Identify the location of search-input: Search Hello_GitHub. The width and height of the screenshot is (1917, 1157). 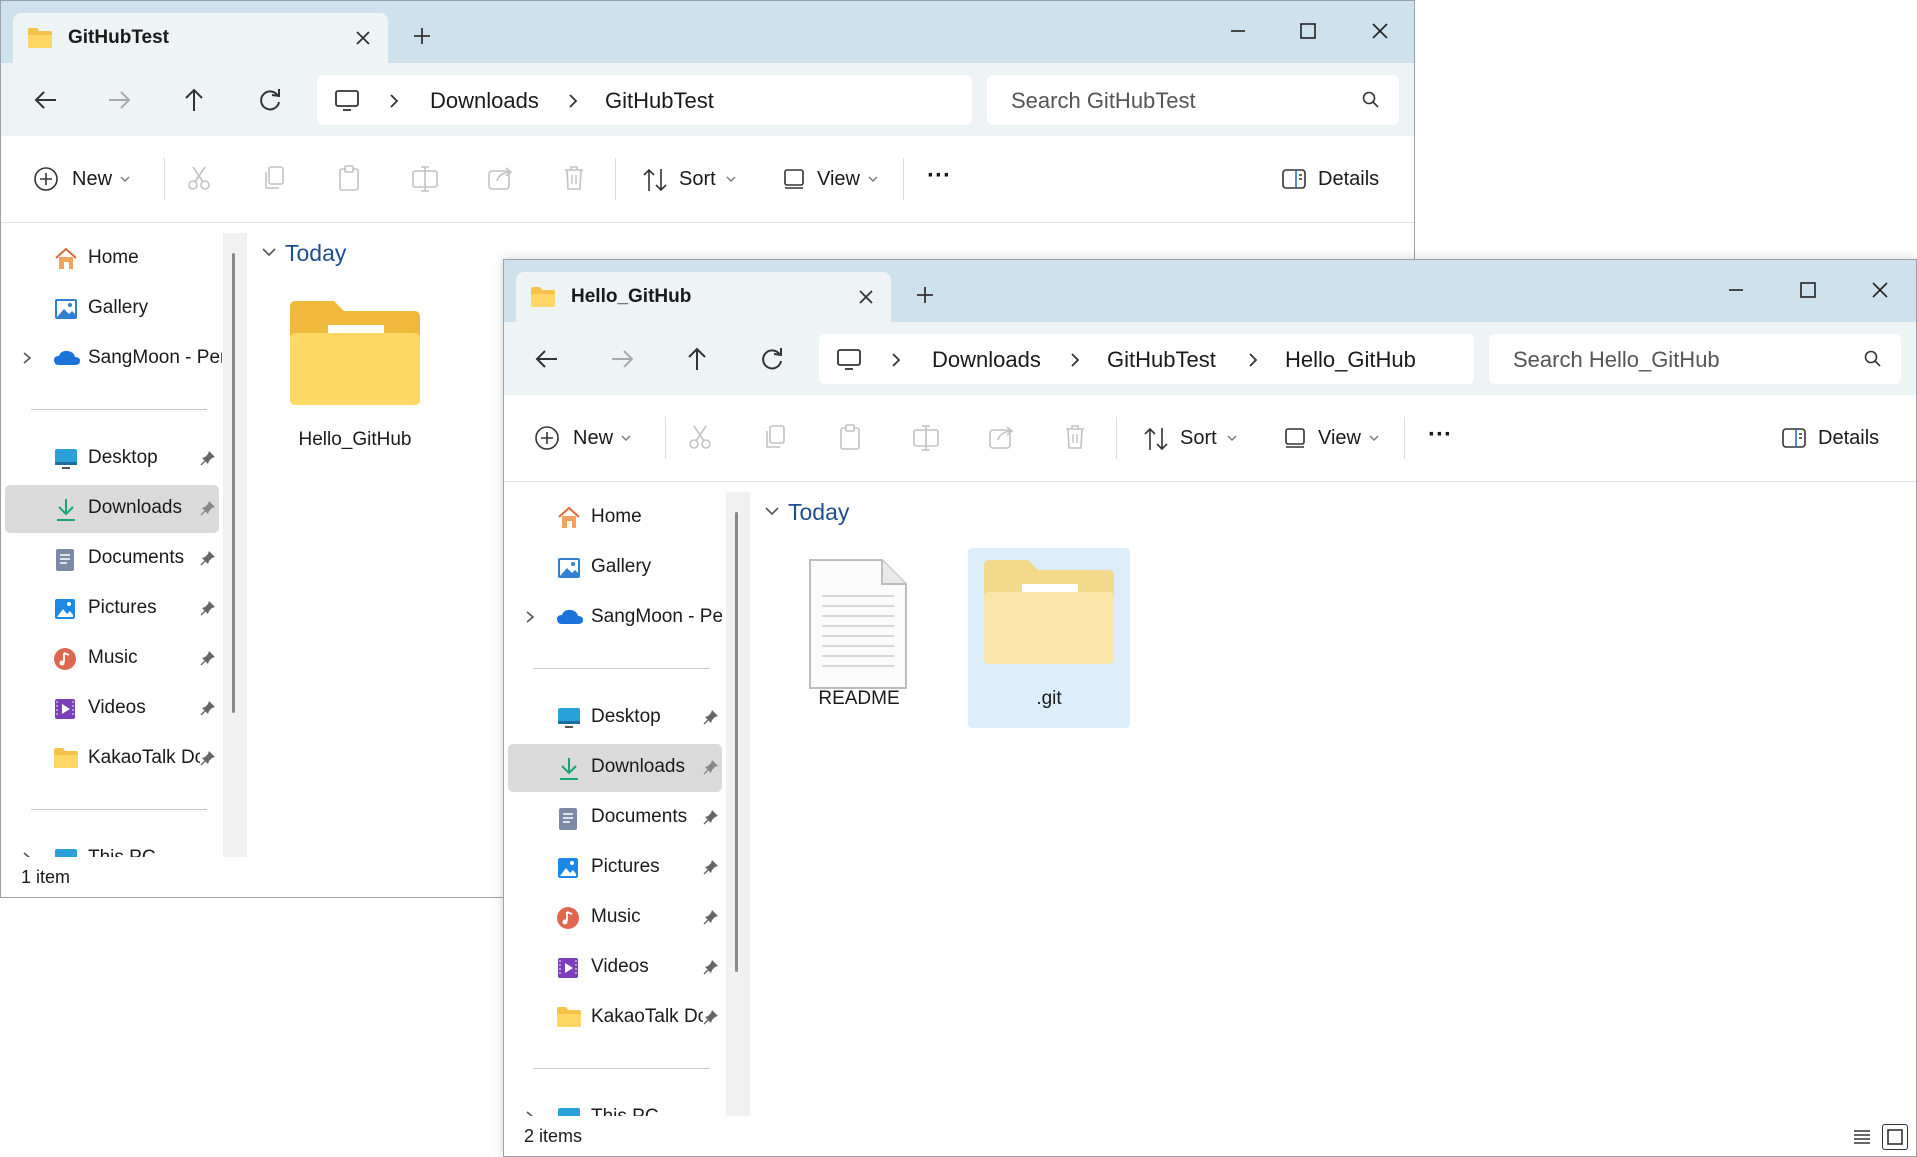
(1616, 360).